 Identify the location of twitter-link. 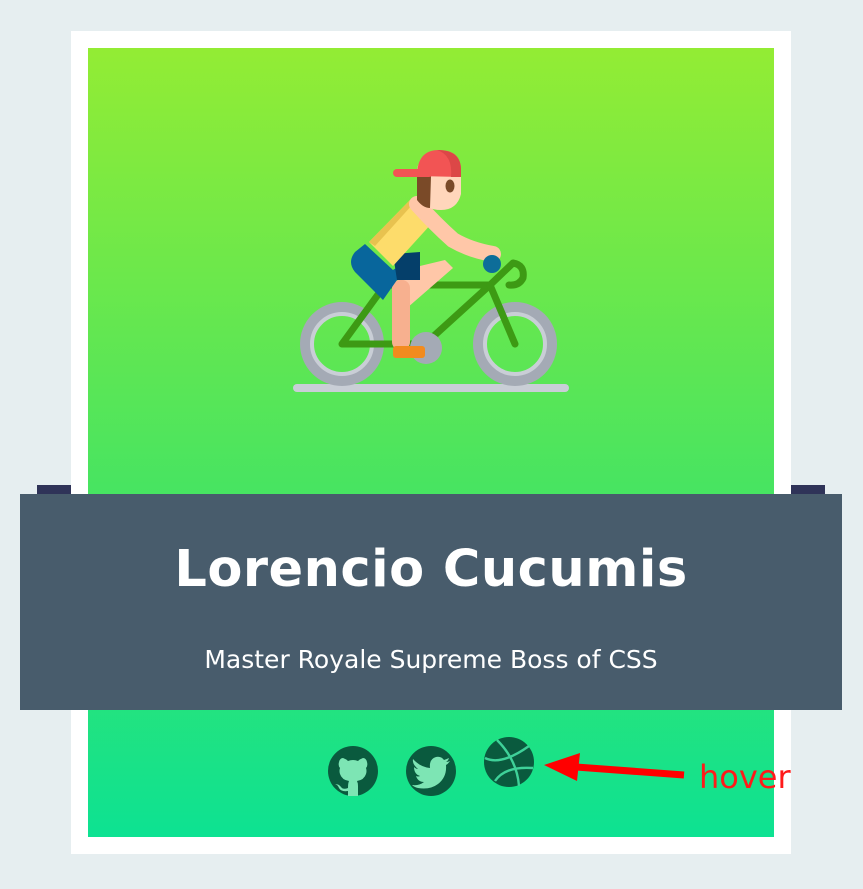
(431, 771).